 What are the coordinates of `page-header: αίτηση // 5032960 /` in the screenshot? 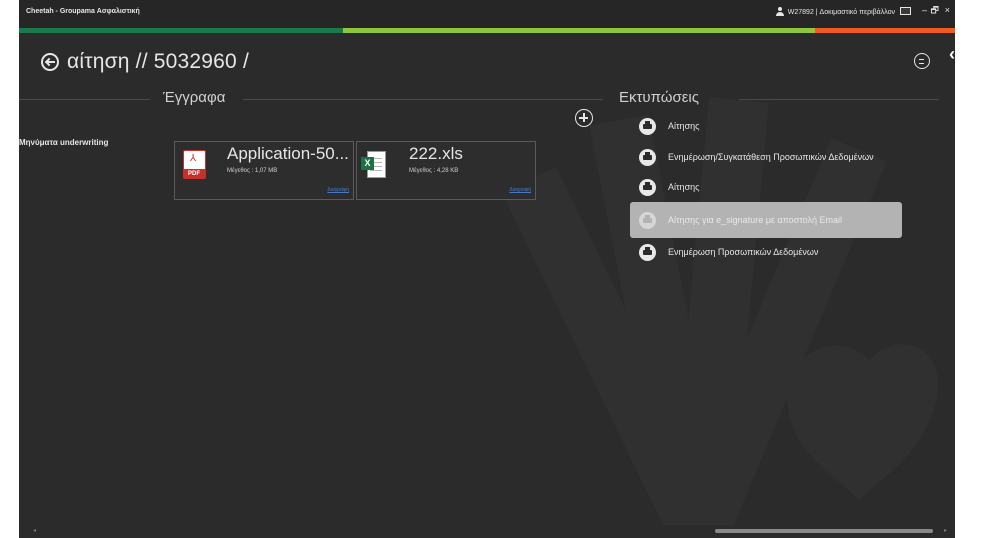 It's located at (145, 62).